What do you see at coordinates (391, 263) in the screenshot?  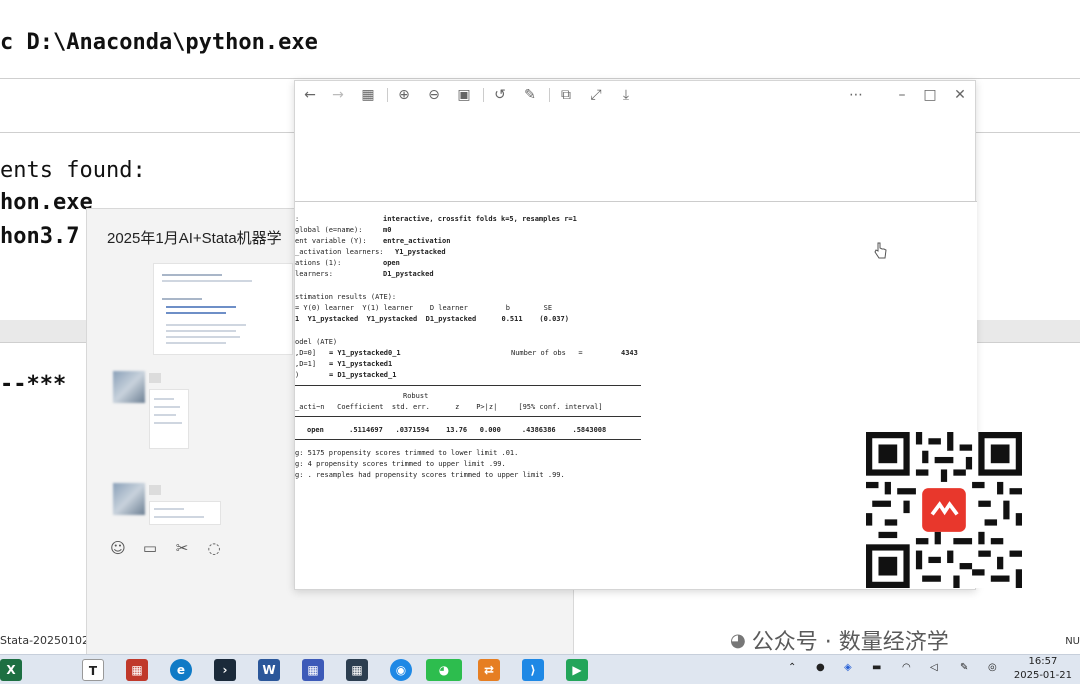 I see `output-value: open` at bounding box center [391, 263].